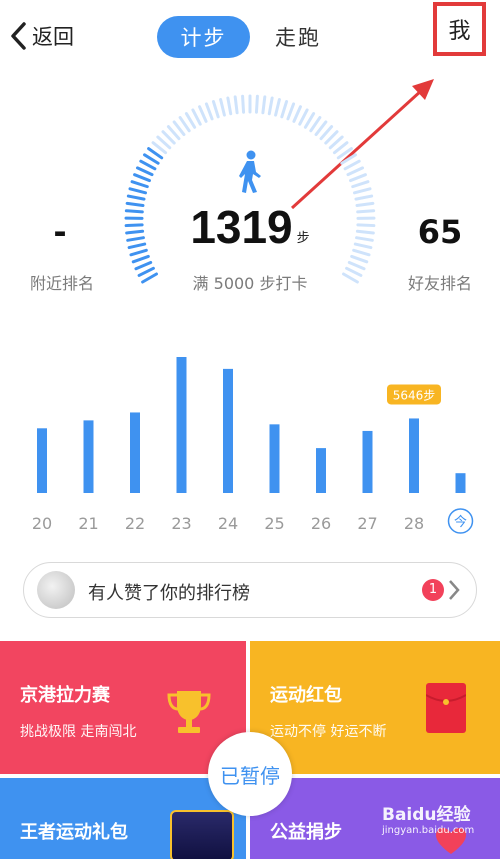 This screenshot has width=500, height=859. I want to click on pause-button: 已暂停, so click(250, 774).